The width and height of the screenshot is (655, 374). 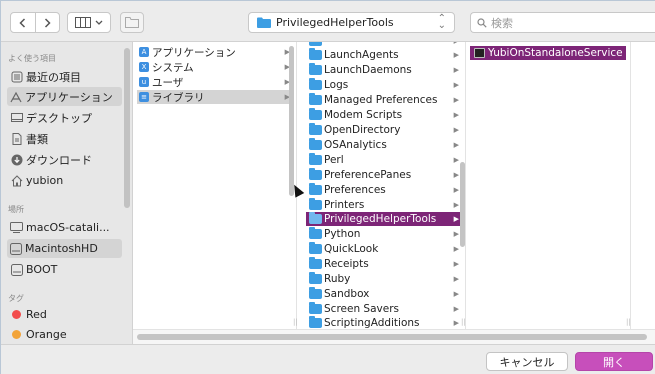 What do you see at coordinates (384, 234) in the screenshot?
I see `list-item: Python ▶` at bounding box center [384, 234].